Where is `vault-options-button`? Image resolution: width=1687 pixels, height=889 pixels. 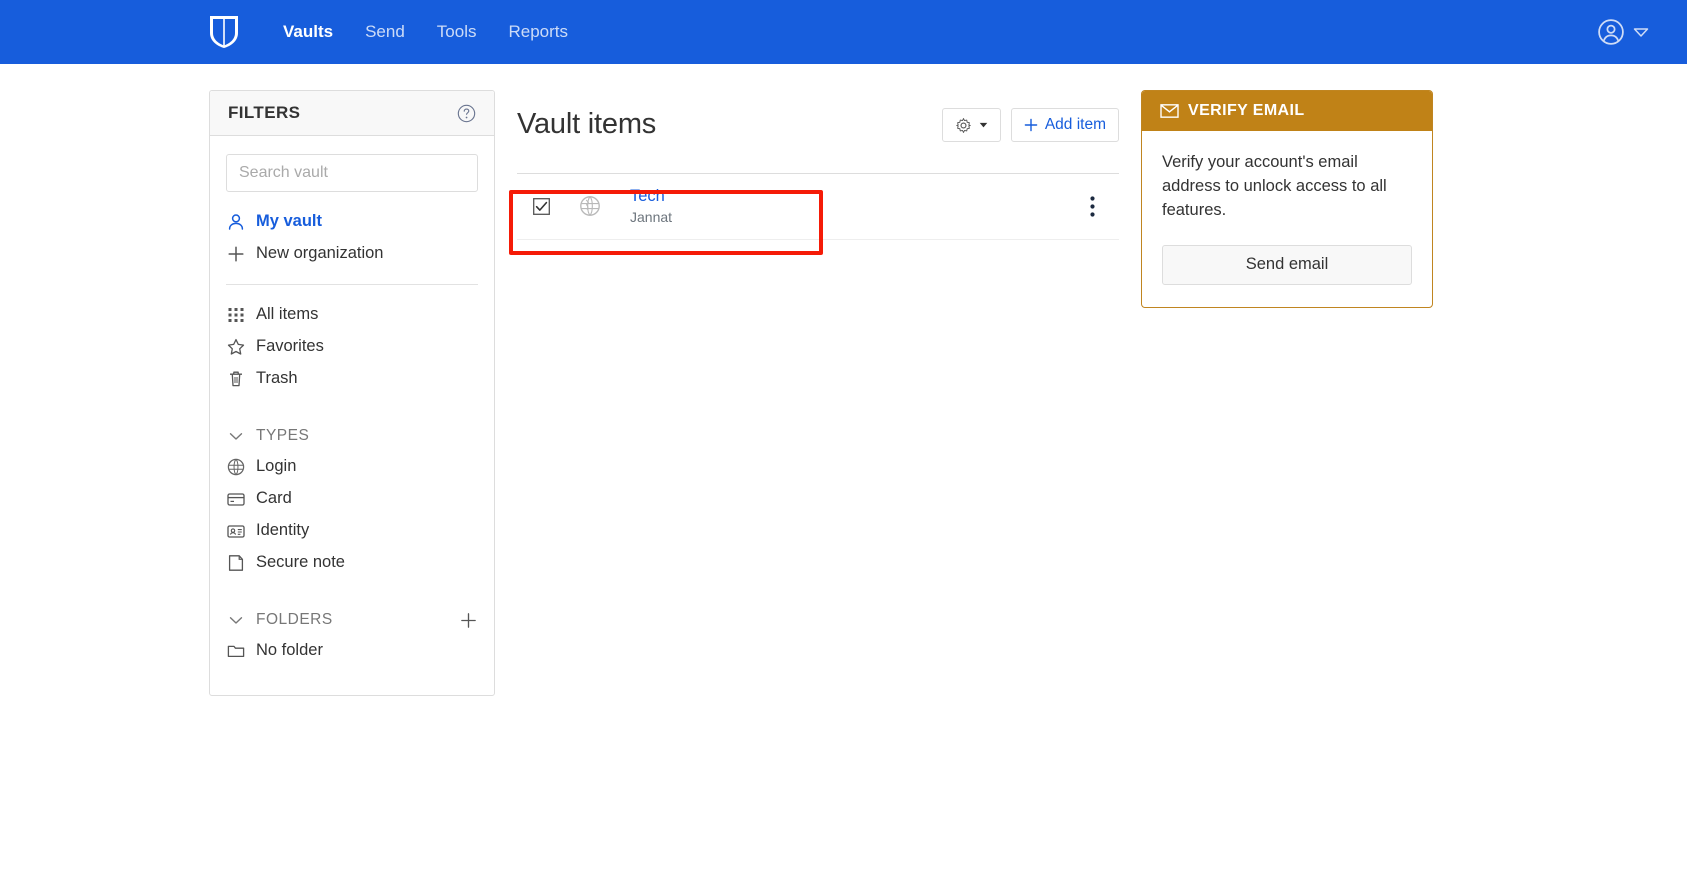
vault-options-button is located at coordinates (971, 125).